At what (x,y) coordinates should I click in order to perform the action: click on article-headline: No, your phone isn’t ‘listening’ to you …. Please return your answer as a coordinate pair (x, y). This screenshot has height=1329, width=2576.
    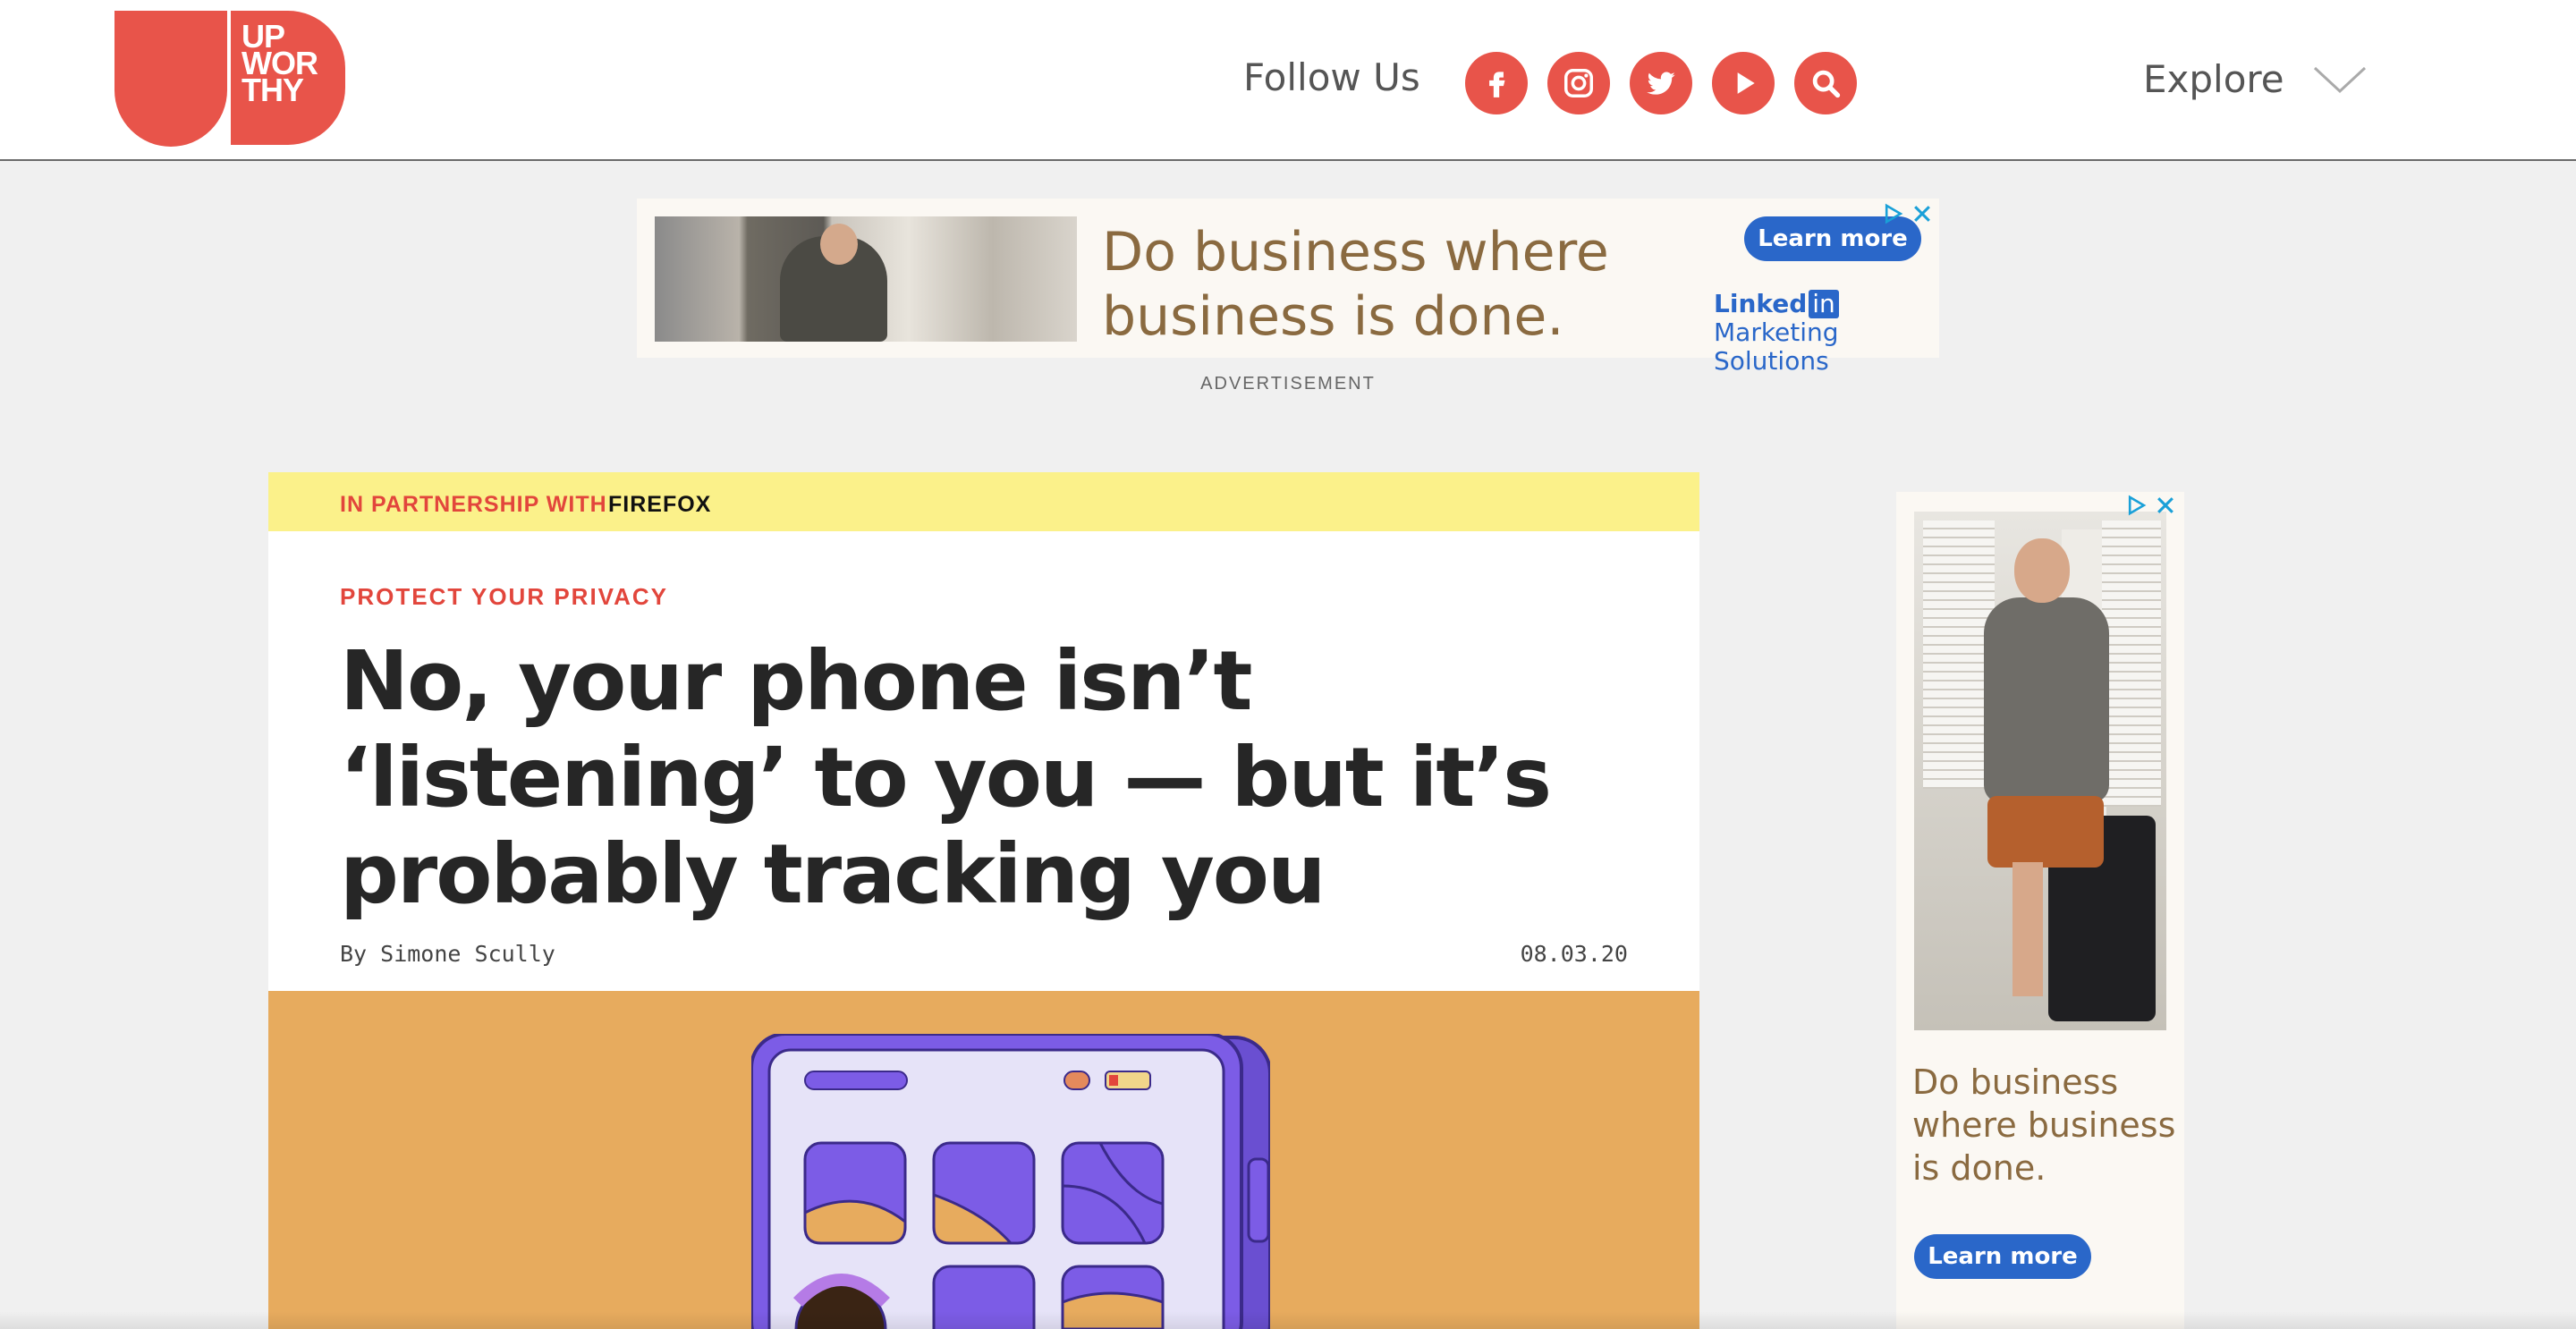
    Looking at the image, I should click on (948, 778).